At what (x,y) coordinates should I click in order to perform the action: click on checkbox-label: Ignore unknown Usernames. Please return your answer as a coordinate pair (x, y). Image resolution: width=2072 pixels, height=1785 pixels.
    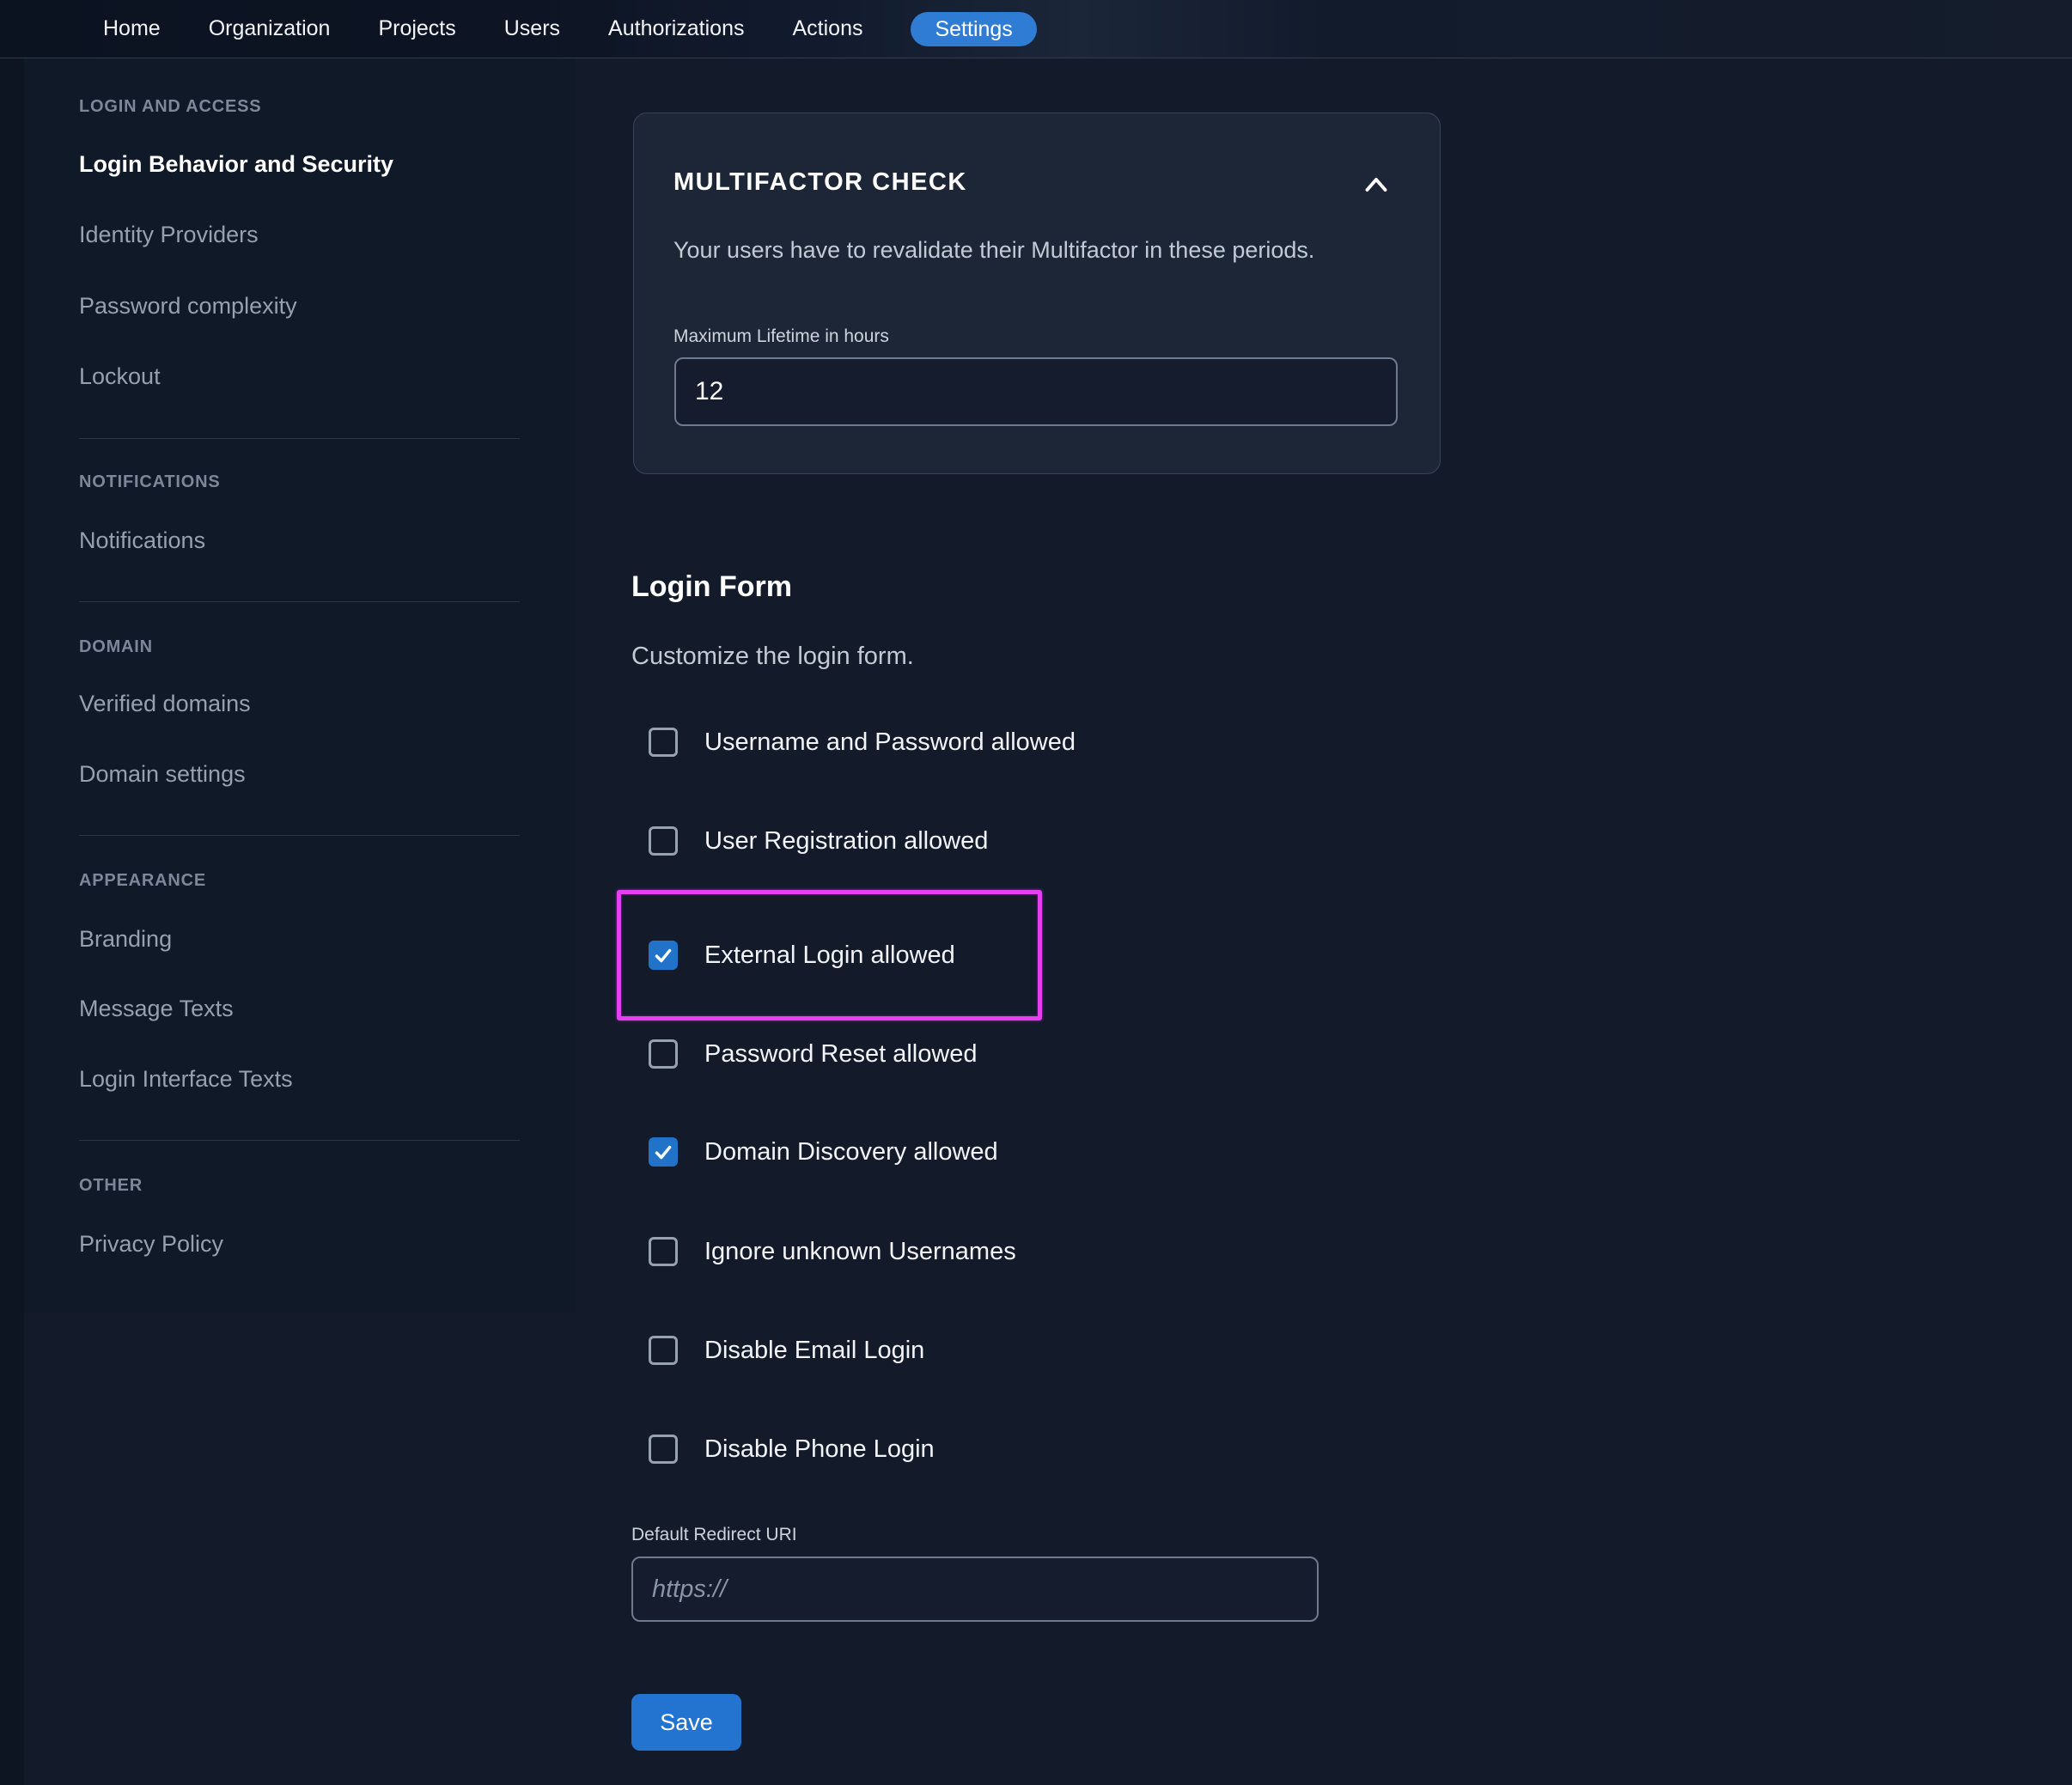
    Looking at the image, I should click on (860, 1251).